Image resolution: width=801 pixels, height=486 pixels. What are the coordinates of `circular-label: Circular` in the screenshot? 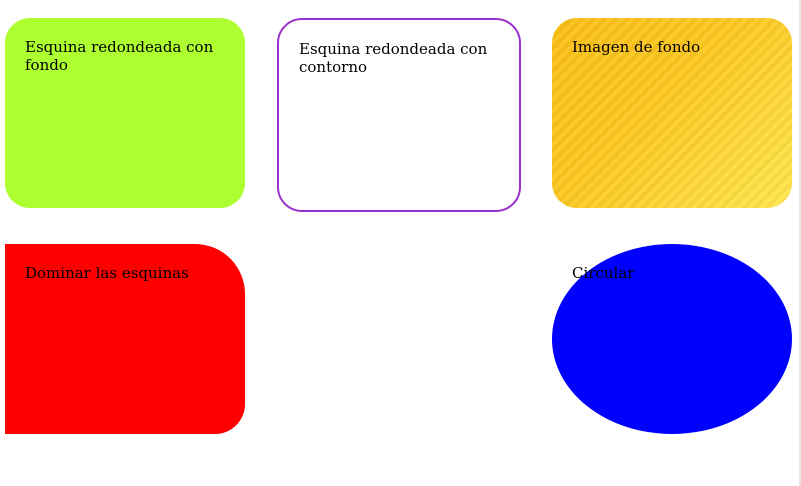 It's located at (603, 273).